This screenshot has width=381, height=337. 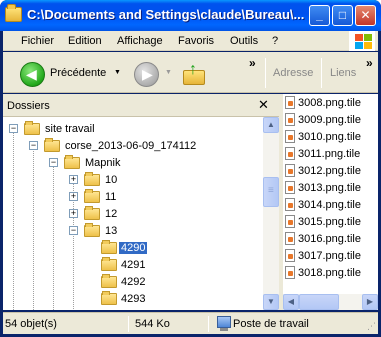 I want to click on back-button-label: Précédente, so click(x=78, y=73).